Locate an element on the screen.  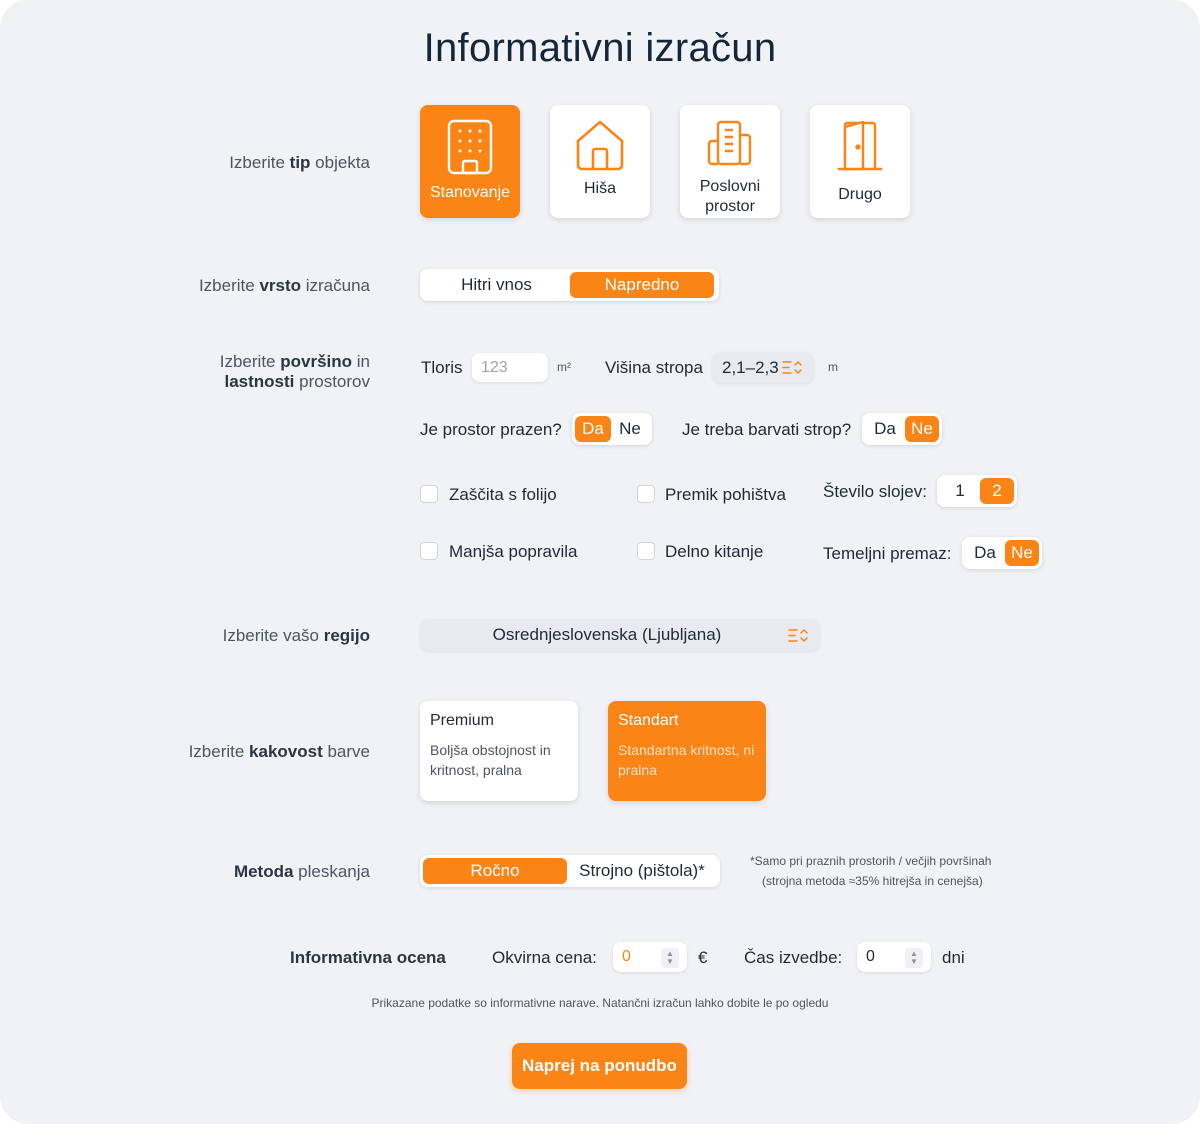
object-type-label-text: Poslovni prostor is located at coordinates (730, 196).